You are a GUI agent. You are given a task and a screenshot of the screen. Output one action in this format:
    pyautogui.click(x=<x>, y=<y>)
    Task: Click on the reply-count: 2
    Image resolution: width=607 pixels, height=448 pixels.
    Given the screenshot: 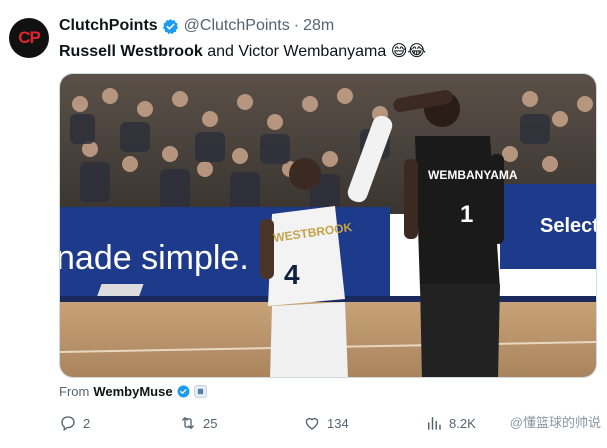 What is the action you would take?
    pyautogui.click(x=87, y=423)
    